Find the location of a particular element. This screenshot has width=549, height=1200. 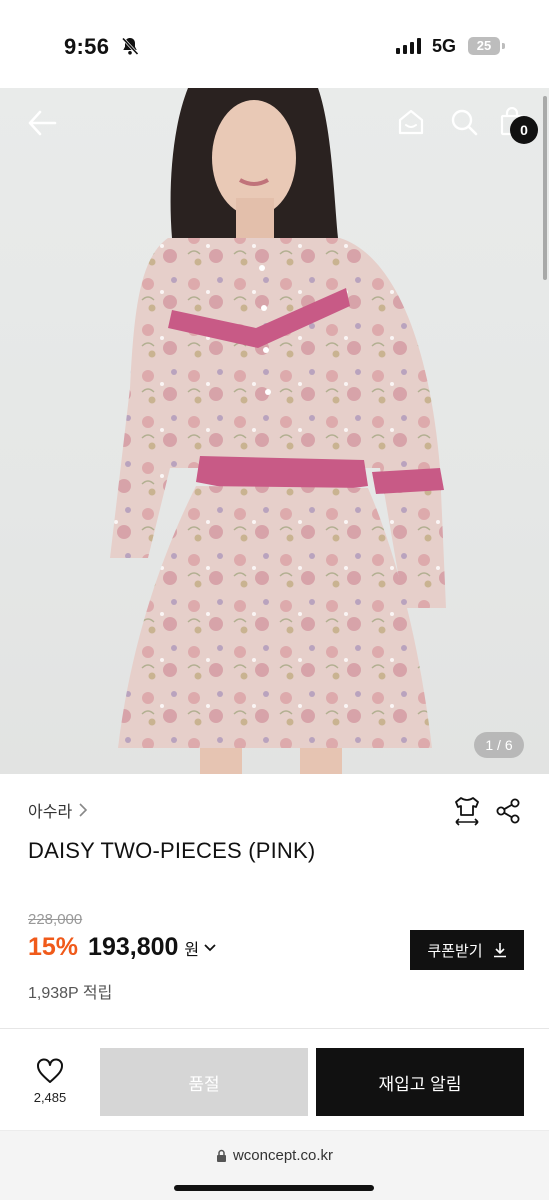

size-guide-button is located at coordinates (467, 811).